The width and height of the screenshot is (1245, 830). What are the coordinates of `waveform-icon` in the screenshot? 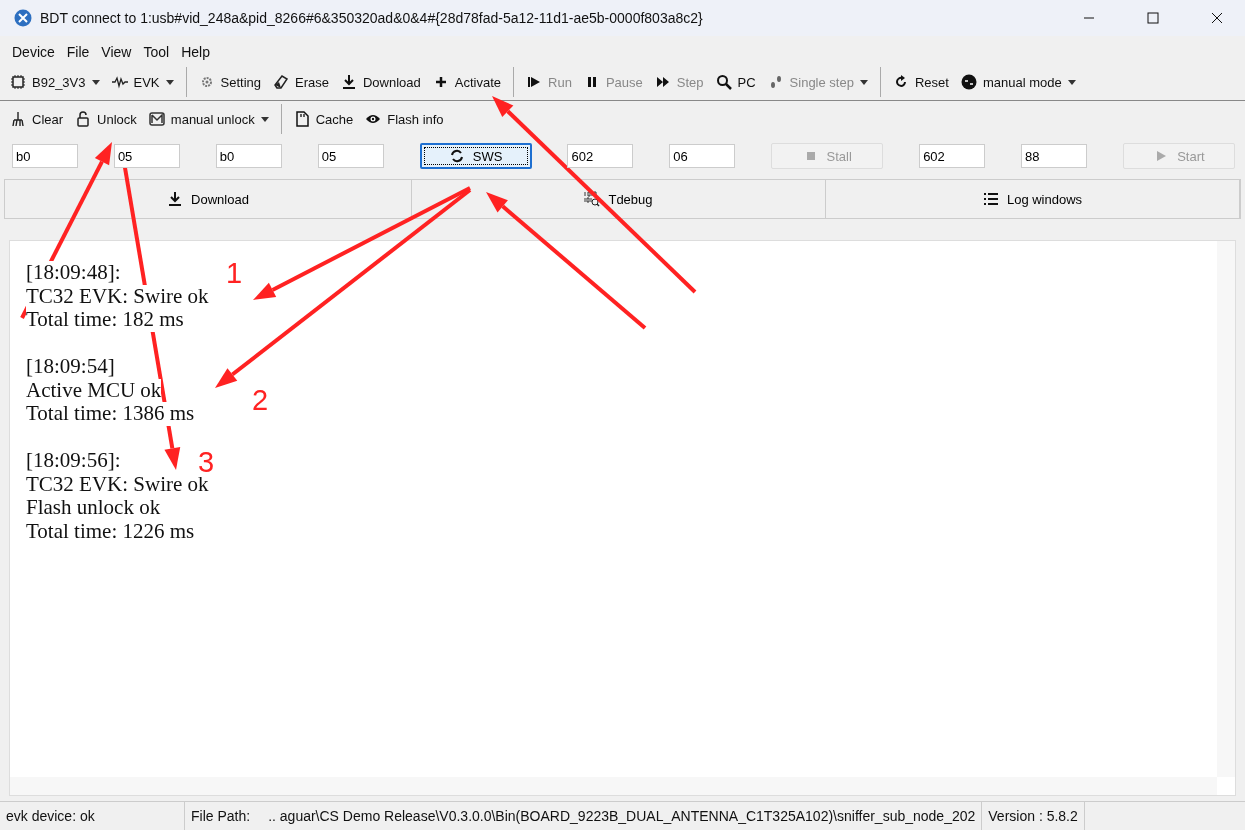 It's located at (119, 82).